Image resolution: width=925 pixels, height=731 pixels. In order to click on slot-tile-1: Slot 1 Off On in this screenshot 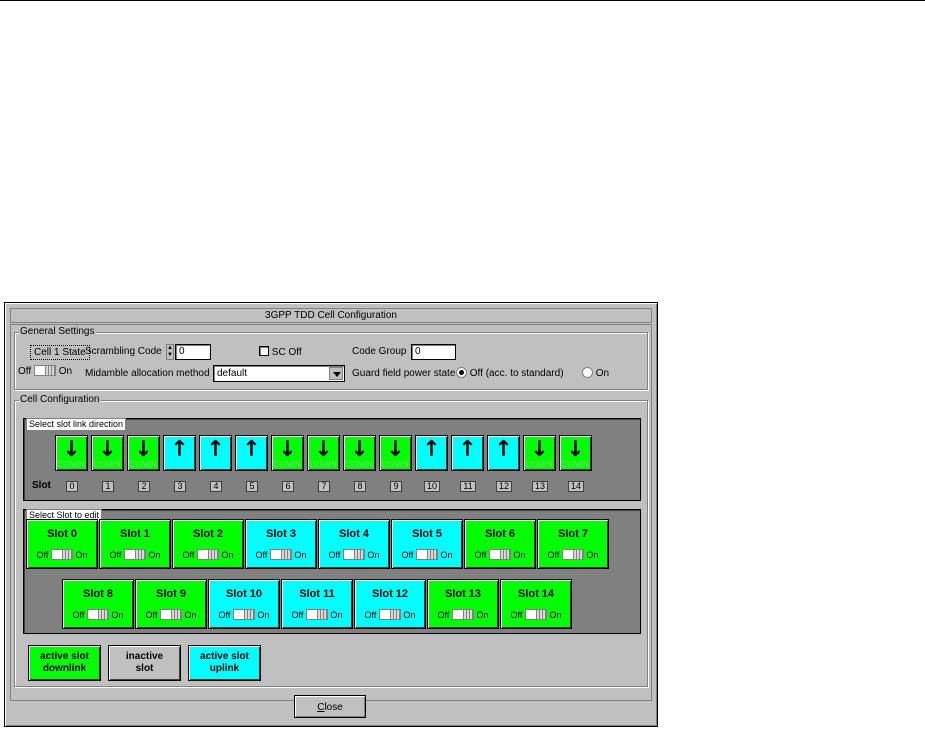, I will do `click(135, 544)`.